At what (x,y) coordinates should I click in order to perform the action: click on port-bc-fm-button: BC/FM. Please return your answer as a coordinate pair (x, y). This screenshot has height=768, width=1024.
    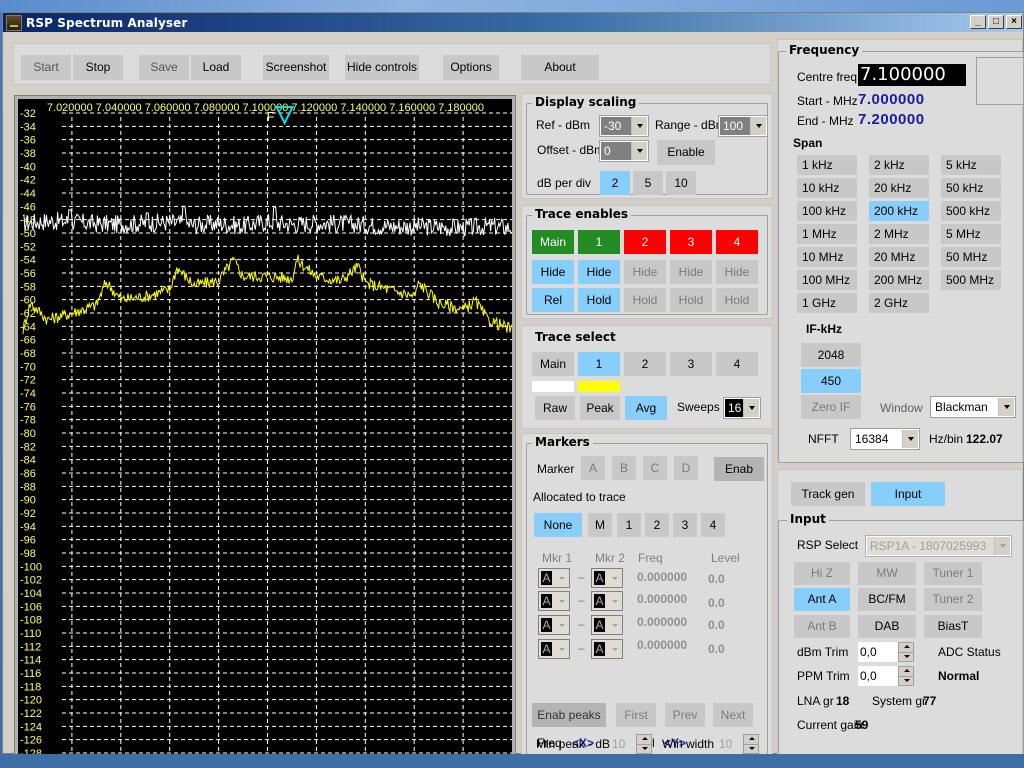
    Looking at the image, I should click on (887, 599).